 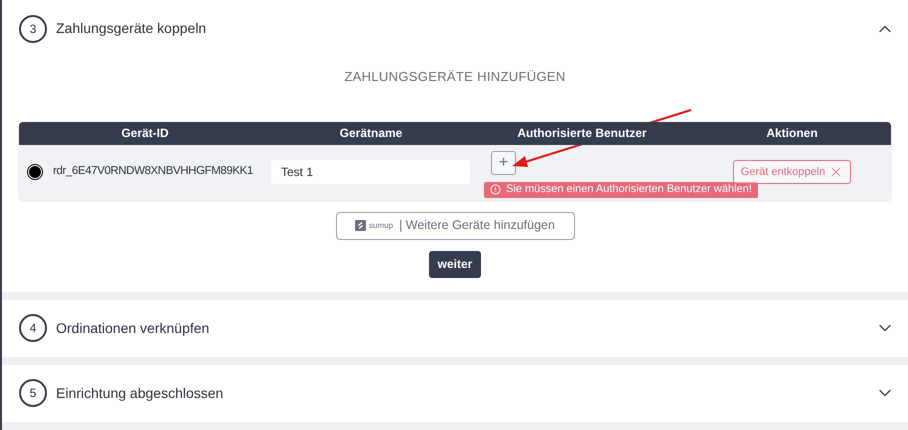 What do you see at coordinates (33, 328) in the screenshot?
I see `step-number: 4` at bounding box center [33, 328].